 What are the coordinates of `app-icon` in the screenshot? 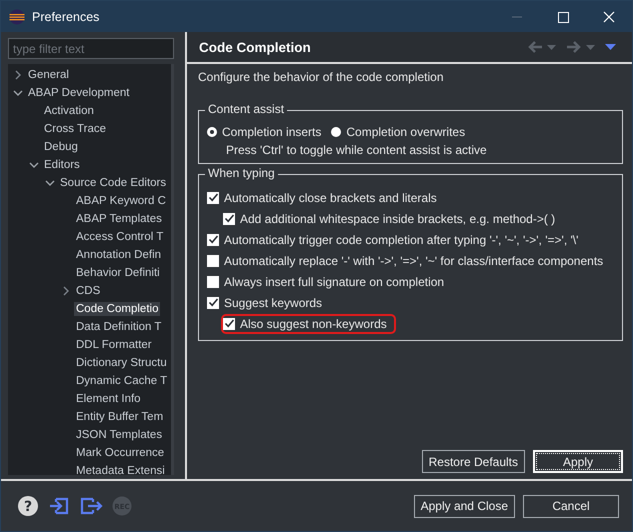 It's located at (17, 16).